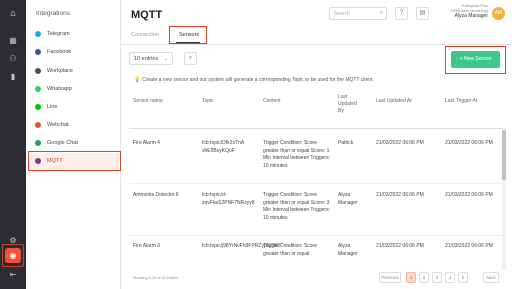  Describe the element at coordinates (145, 35) in the screenshot. I see `tab-connection: Connection` at that location.